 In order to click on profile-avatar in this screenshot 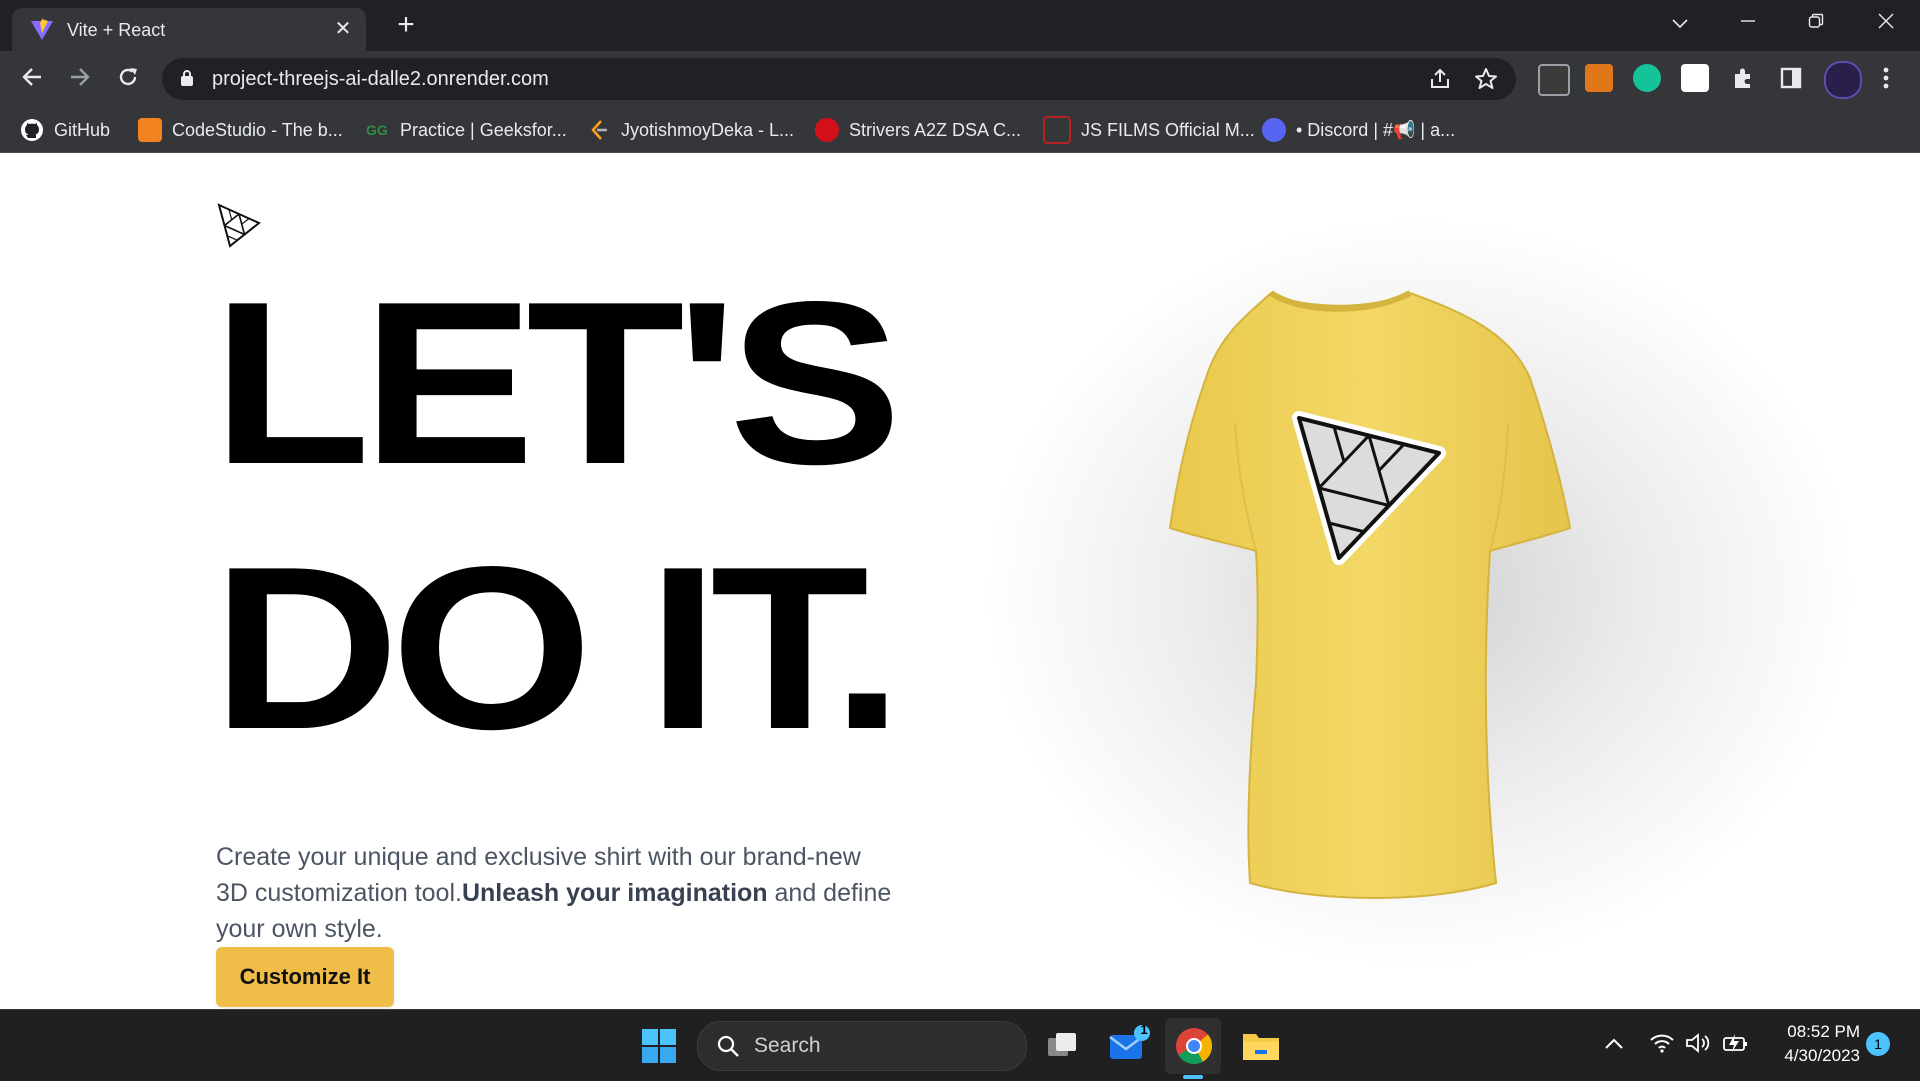, I will do `click(1843, 80)`.